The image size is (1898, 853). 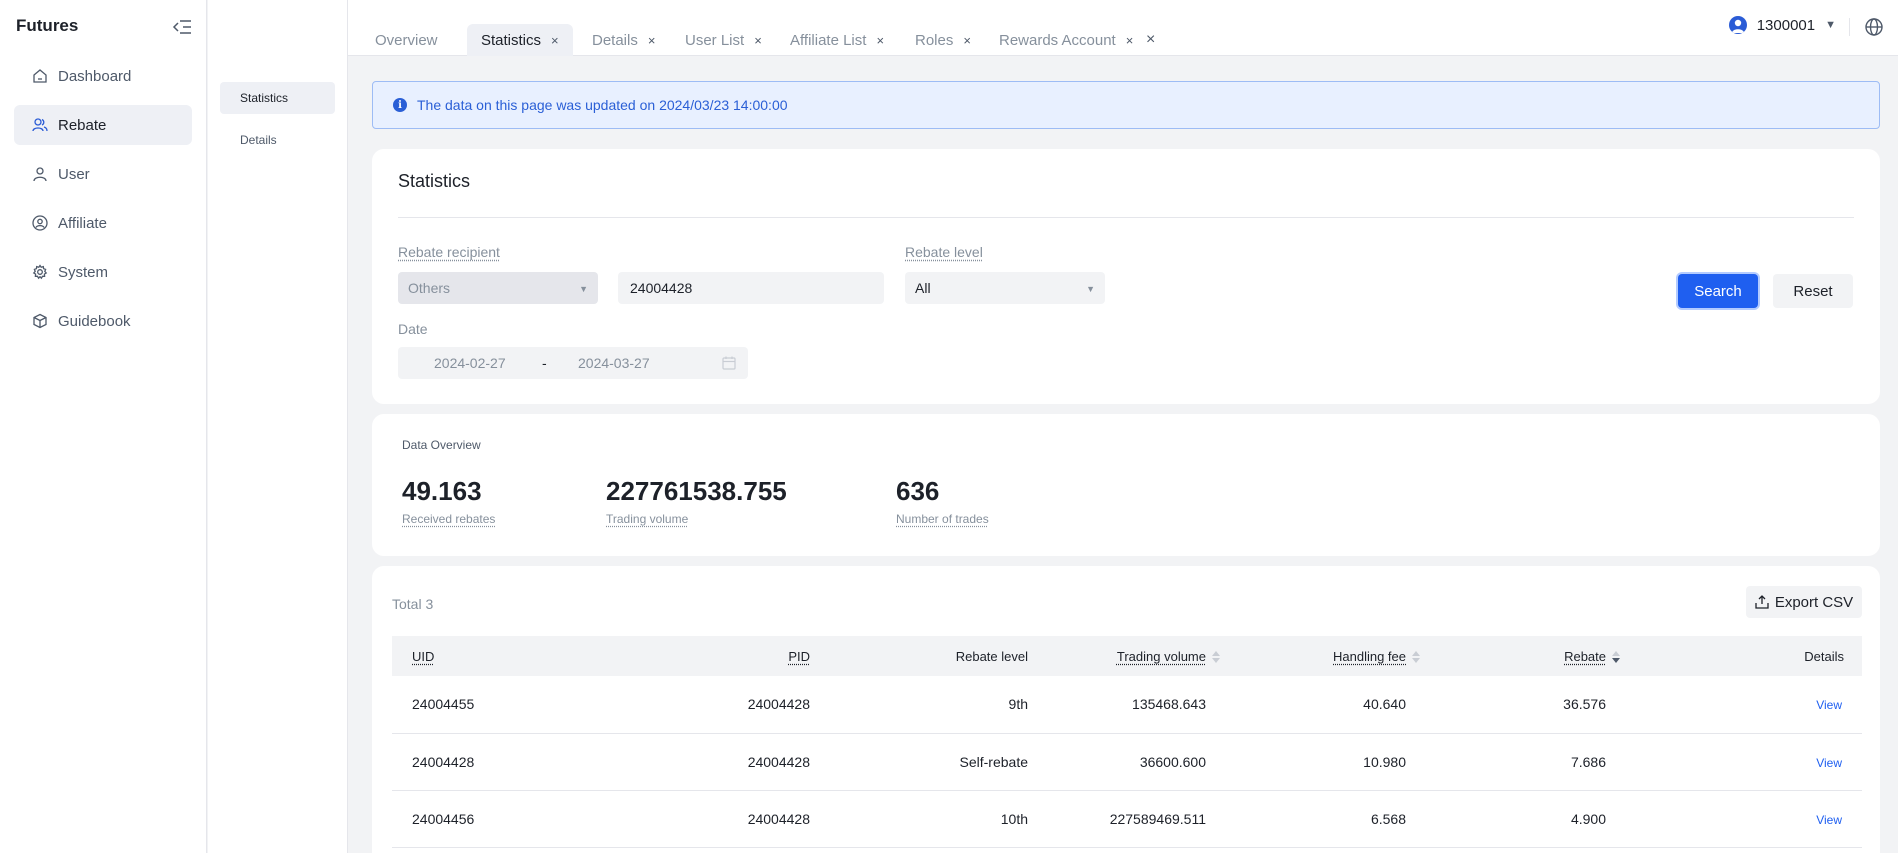 I want to click on cell-rebate: 36.576, so click(x=1528, y=704).